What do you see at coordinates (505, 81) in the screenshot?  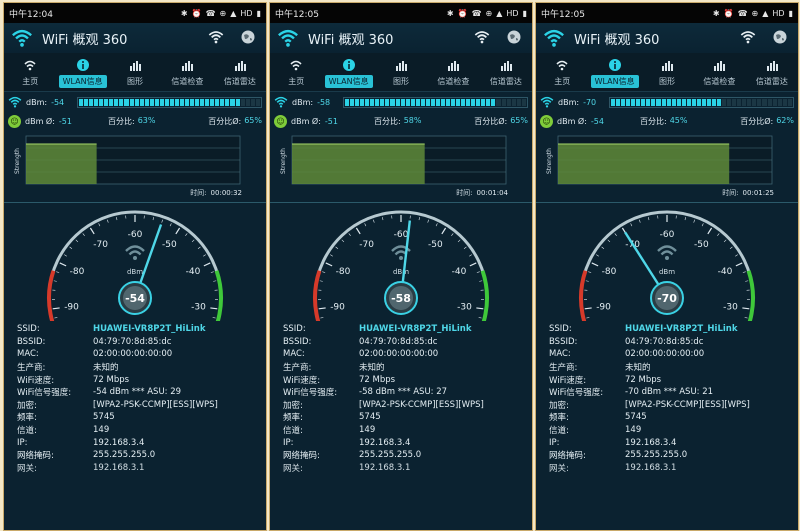 I see `tab-label: 信道雷达` at bounding box center [505, 81].